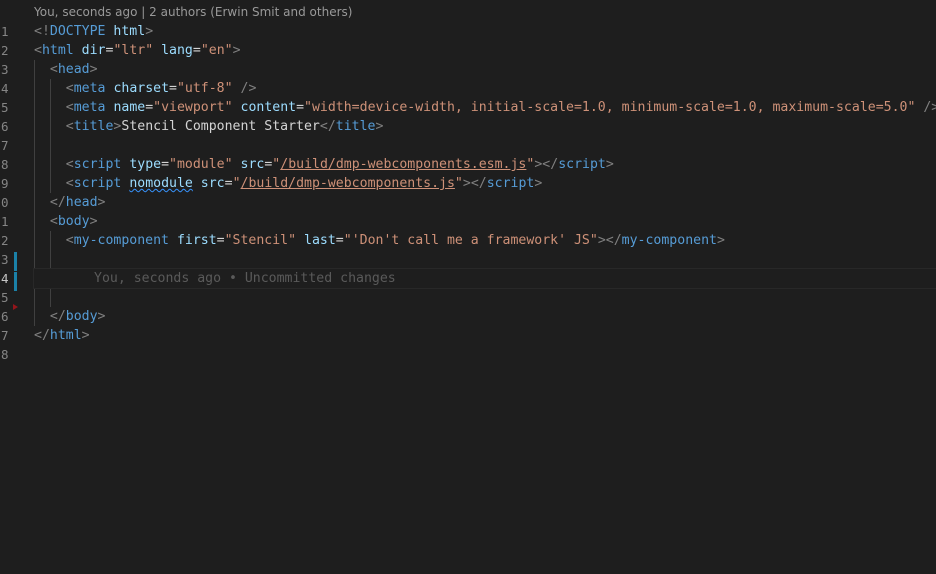 This screenshot has height=574, width=936. What do you see at coordinates (42, 31) in the screenshot?
I see `punctuation: <!` at bounding box center [42, 31].